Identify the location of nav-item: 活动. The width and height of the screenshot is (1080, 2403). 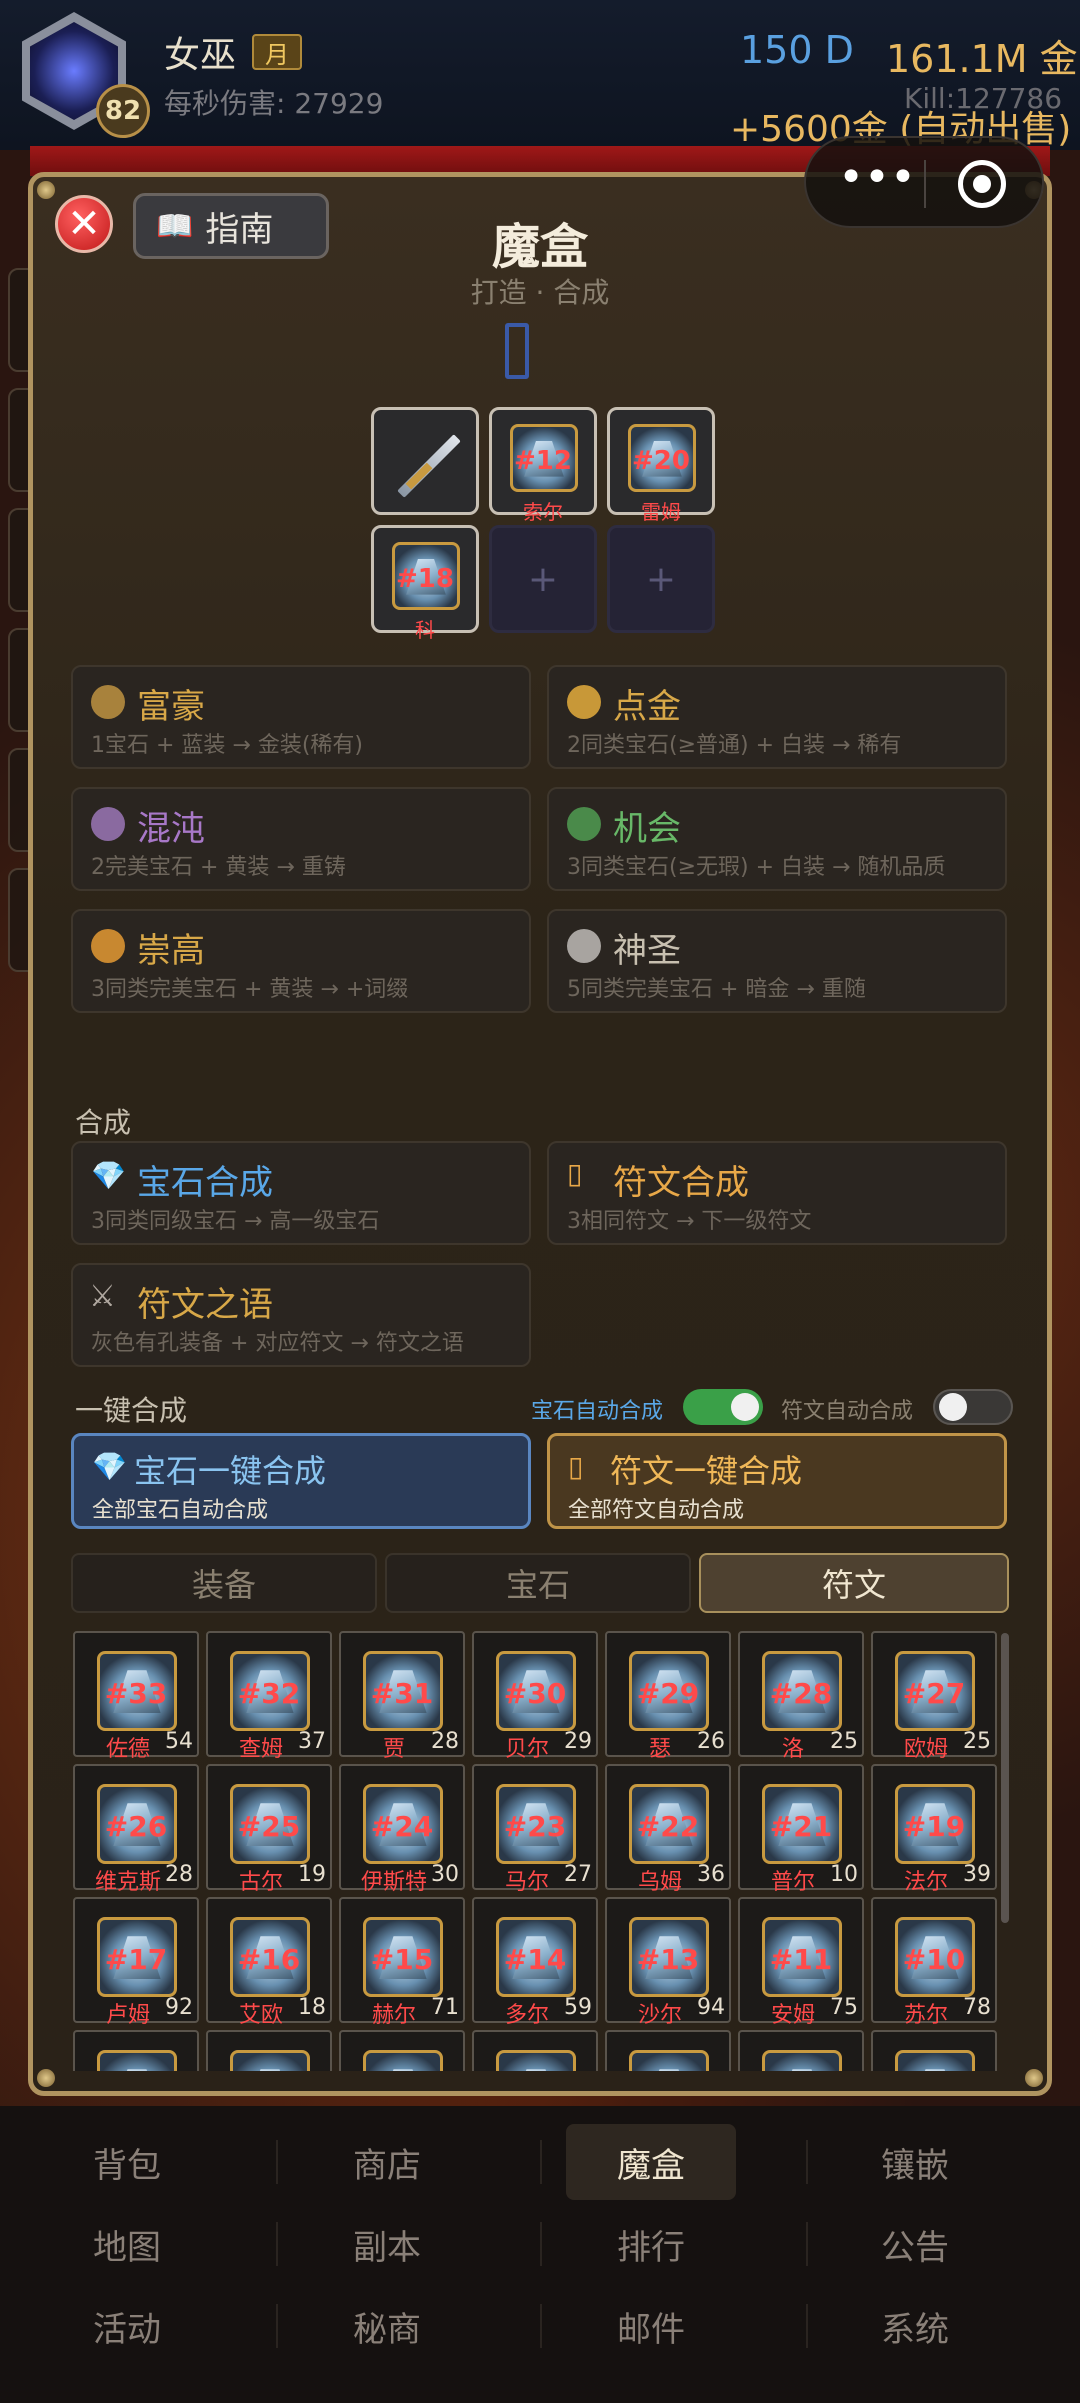
(127, 2326).